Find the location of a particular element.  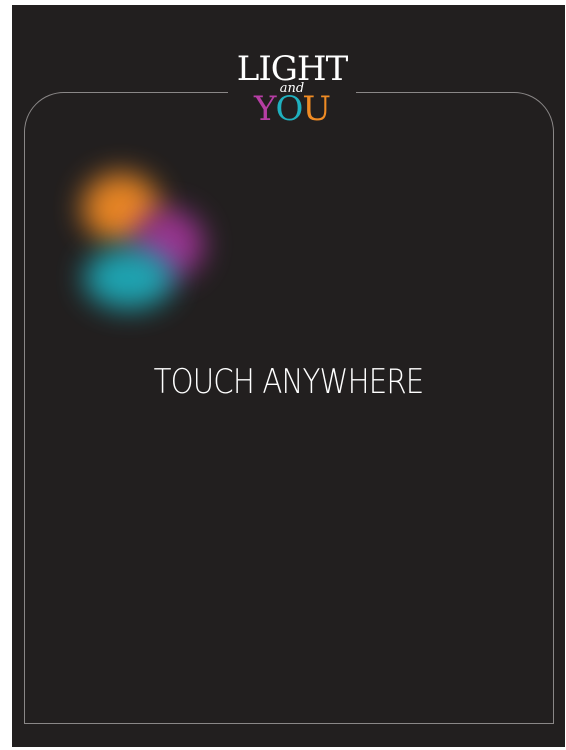

color-light-blob-graphic is located at coordinates (142, 247).